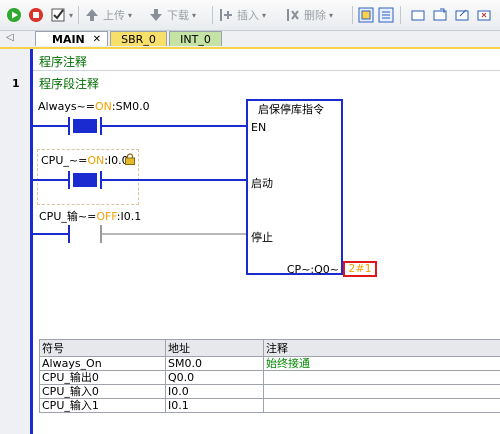 The image size is (500, 434). I want to click on symbol-cell: CPU_输入0, so click(102, 391).